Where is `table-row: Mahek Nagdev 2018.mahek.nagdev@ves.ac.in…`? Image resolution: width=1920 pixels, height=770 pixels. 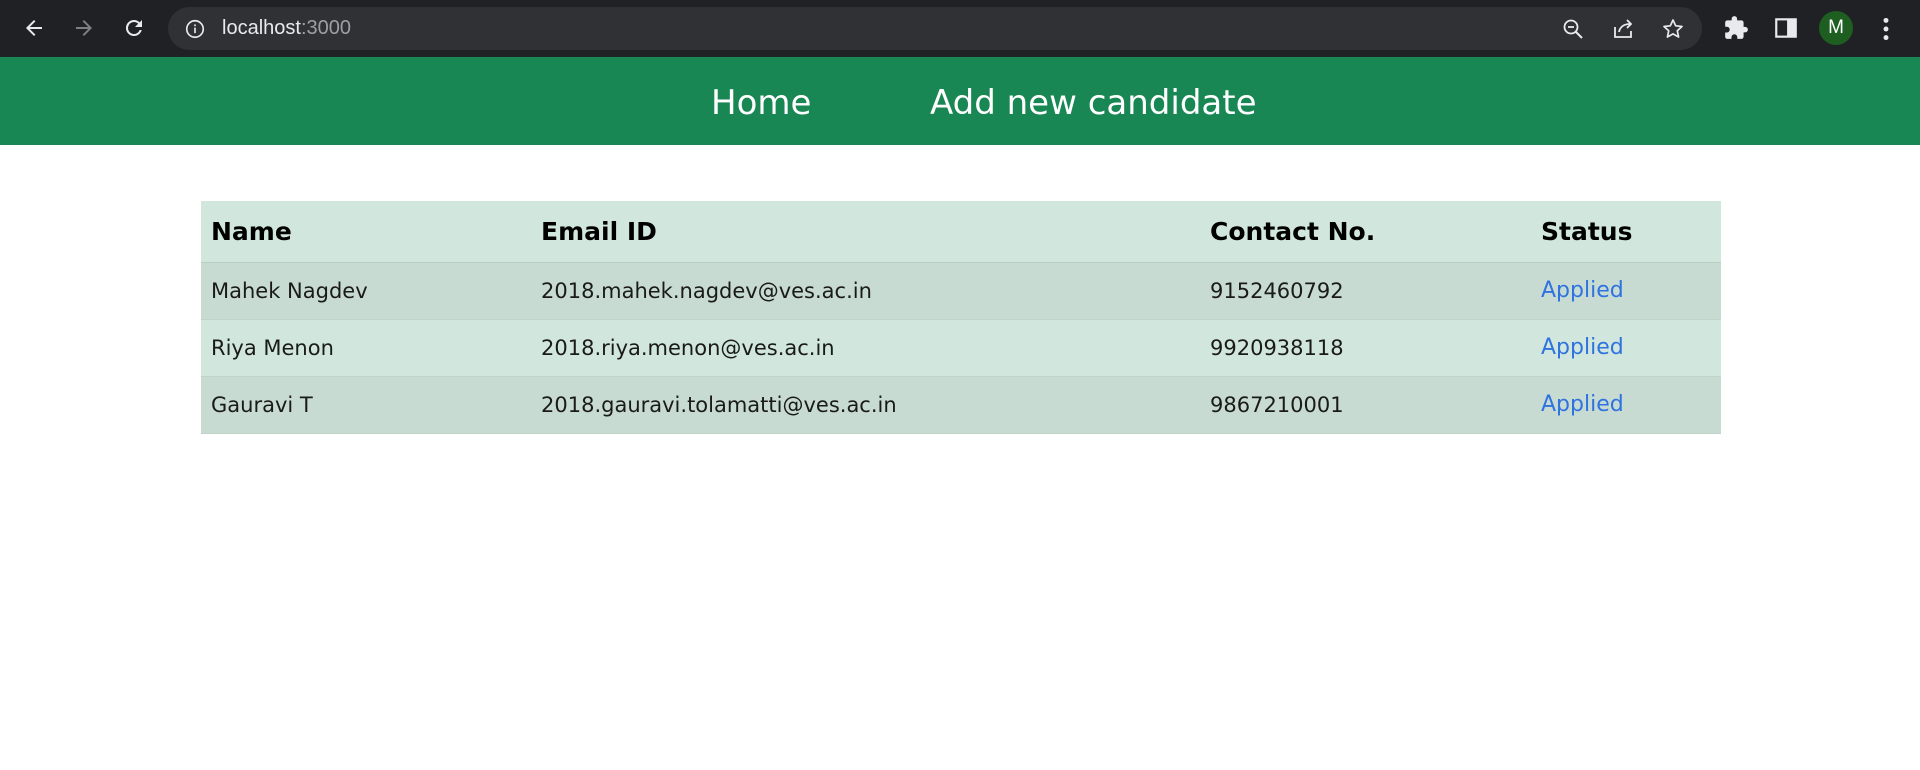
table-row: Mahek Nagdev 2018.mahek.nagdev@ves.ac.in… is located at coordinates (961, 291).